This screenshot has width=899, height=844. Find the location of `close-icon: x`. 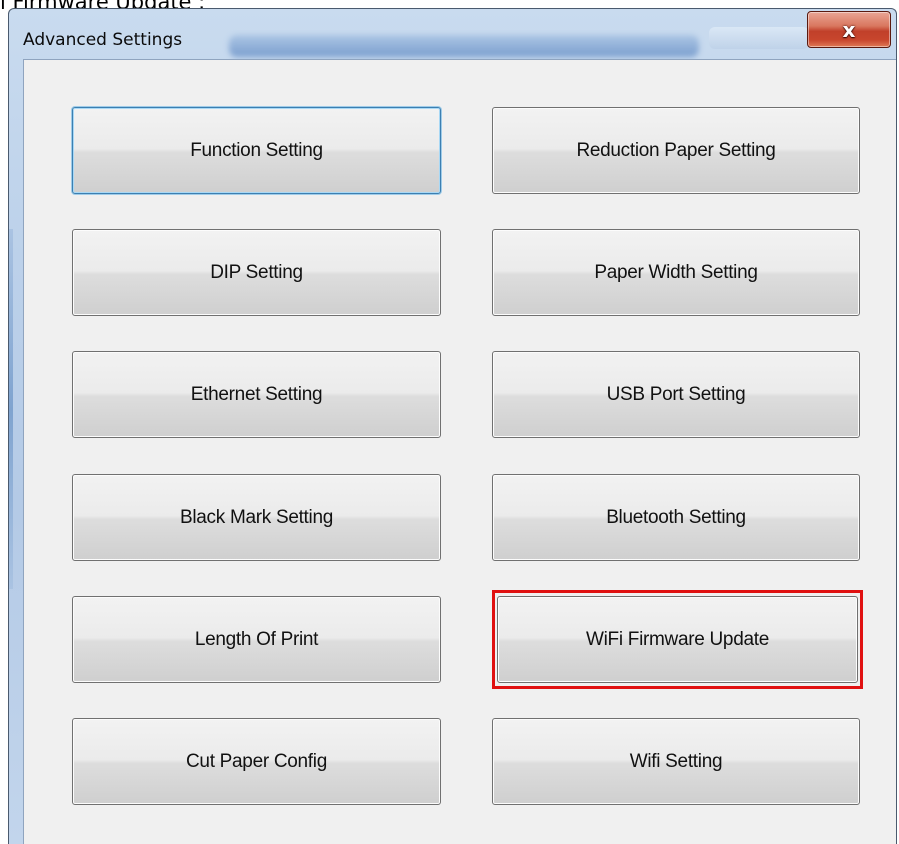

close-icon: x is located at coordinates (849, 29).